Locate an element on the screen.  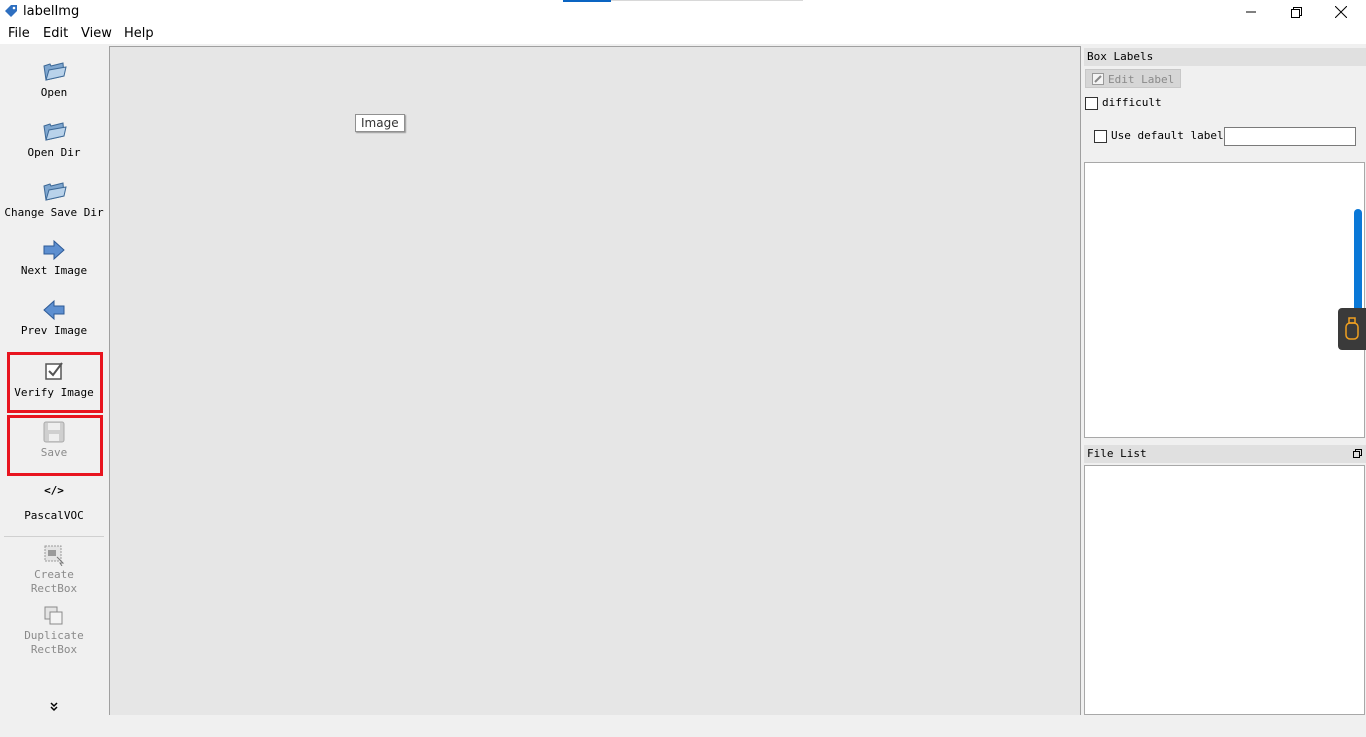
toolbar-more-button is located at coordinates (54, 707).